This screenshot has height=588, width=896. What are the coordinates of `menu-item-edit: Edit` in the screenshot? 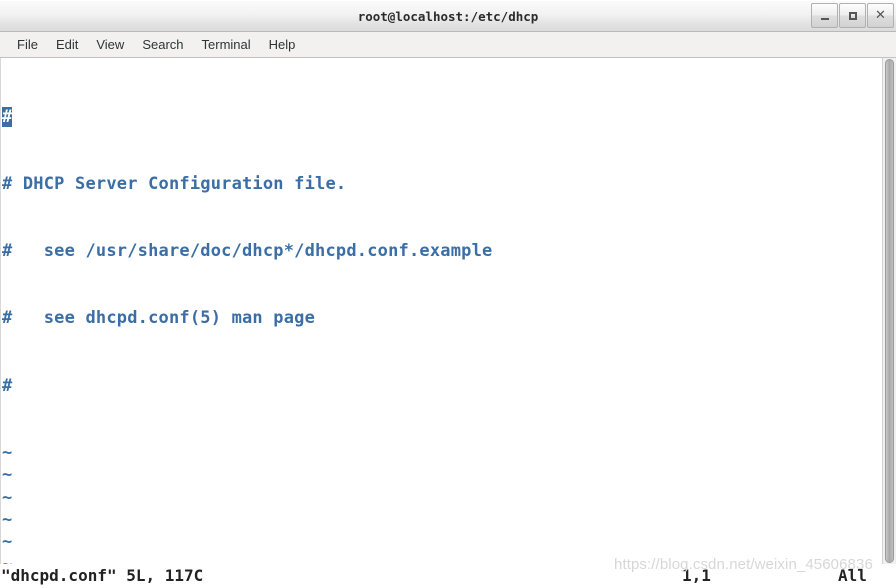 It's located at (67, 44).